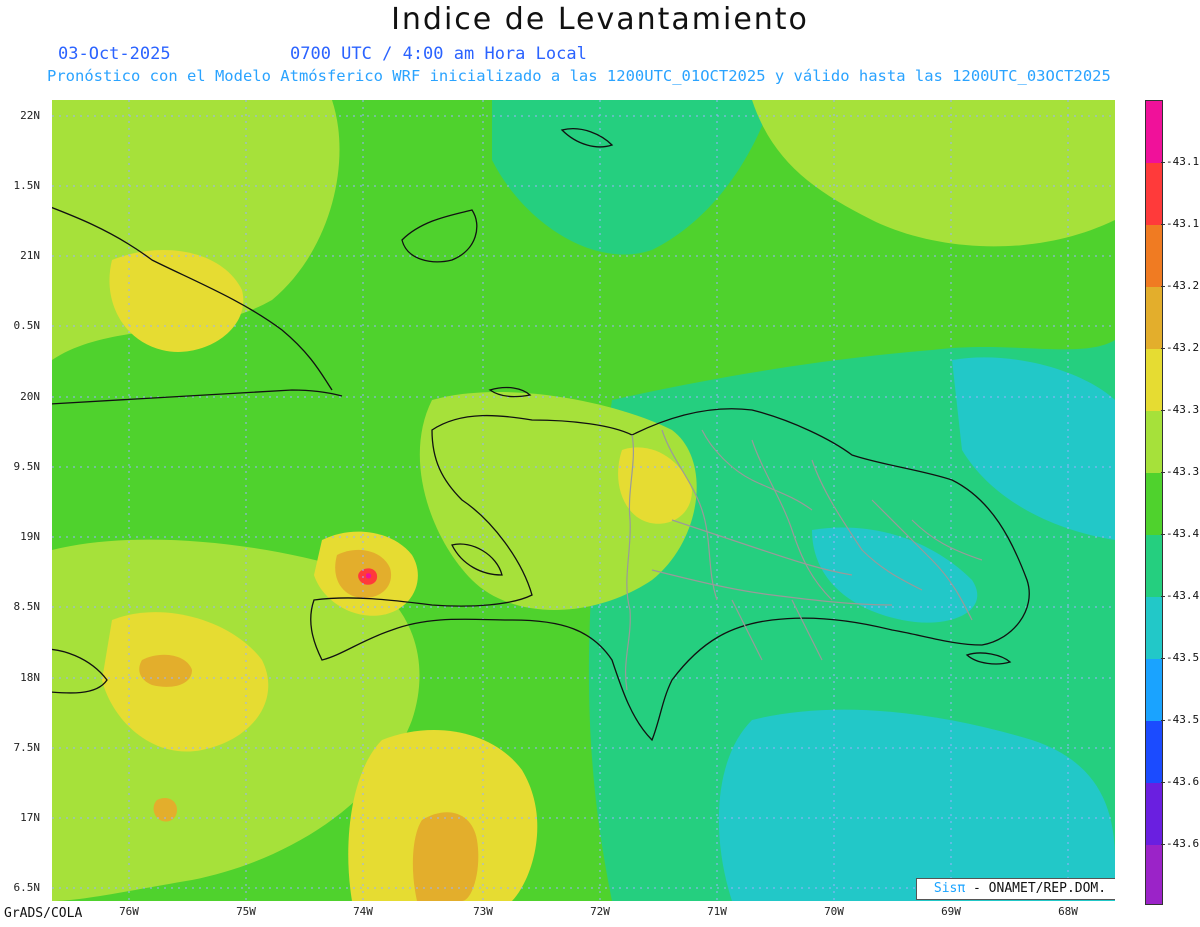  I want to click on lightgreen-zone-top-right, so click(933, 173).